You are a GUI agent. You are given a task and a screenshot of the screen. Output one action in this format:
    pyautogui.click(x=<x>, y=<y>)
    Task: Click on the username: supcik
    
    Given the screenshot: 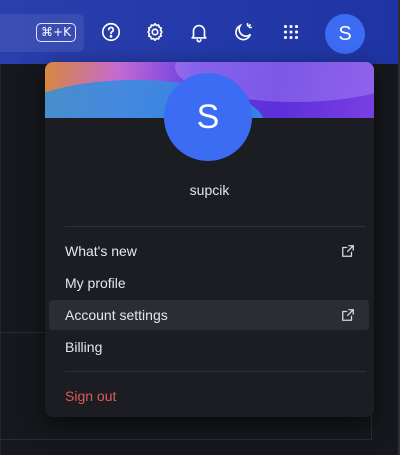 What is the action you would take?
    pyautogui.click(x=209, y=190)
    